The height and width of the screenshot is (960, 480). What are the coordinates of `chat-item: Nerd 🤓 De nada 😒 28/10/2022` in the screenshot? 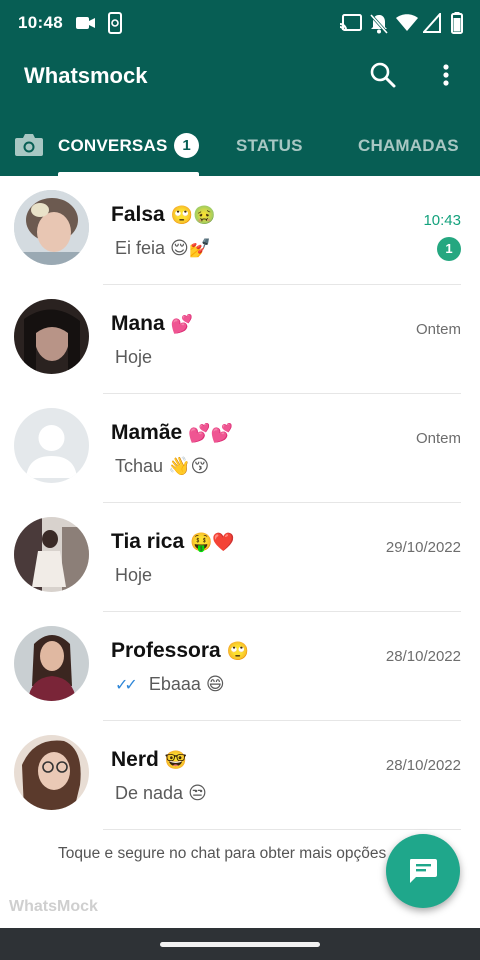 It's located at (240, 775).